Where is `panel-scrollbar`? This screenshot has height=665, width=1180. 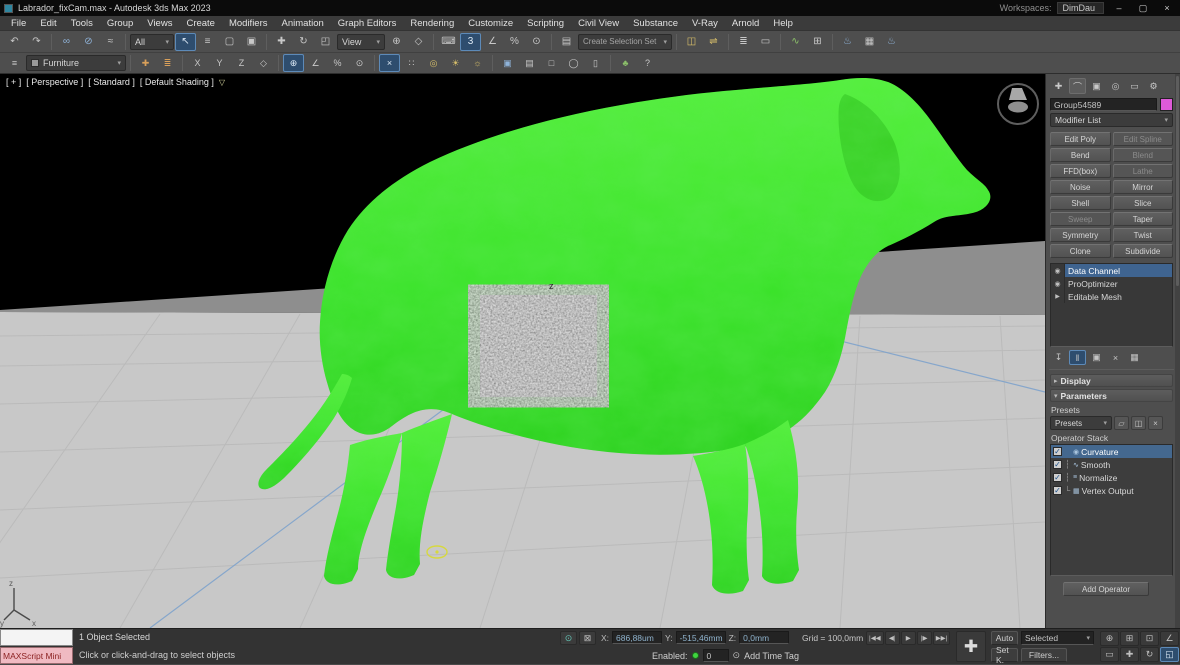 panel-scrollbar is located at coordinates (1177, 351).